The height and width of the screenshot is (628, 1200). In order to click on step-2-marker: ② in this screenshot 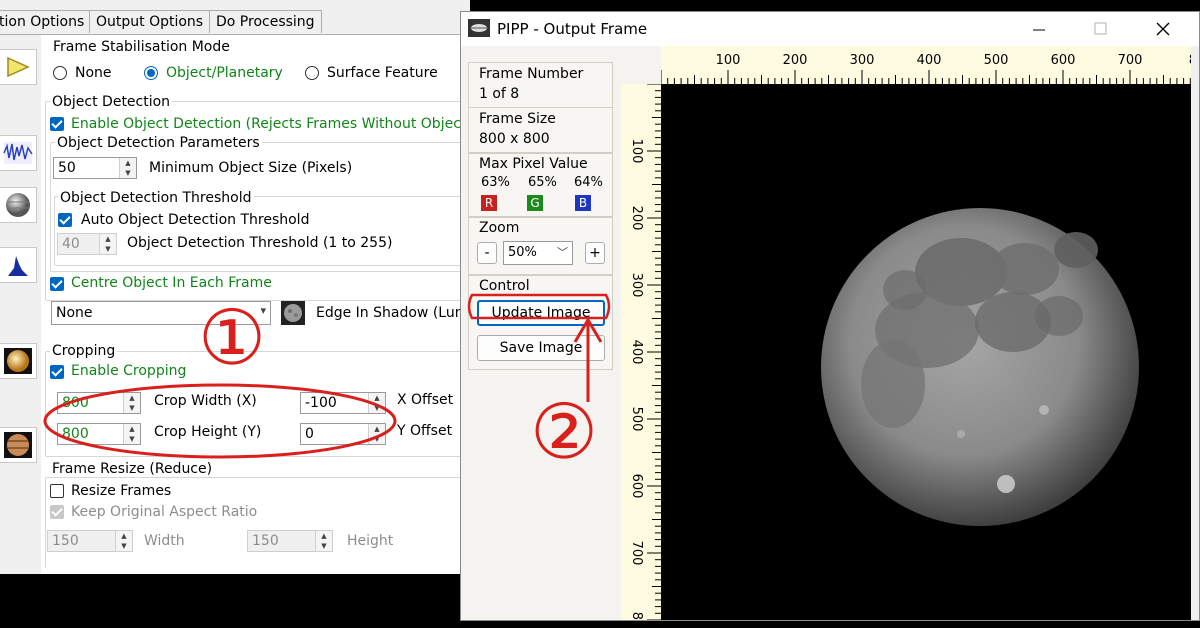, I will do `click(564, 431)`.